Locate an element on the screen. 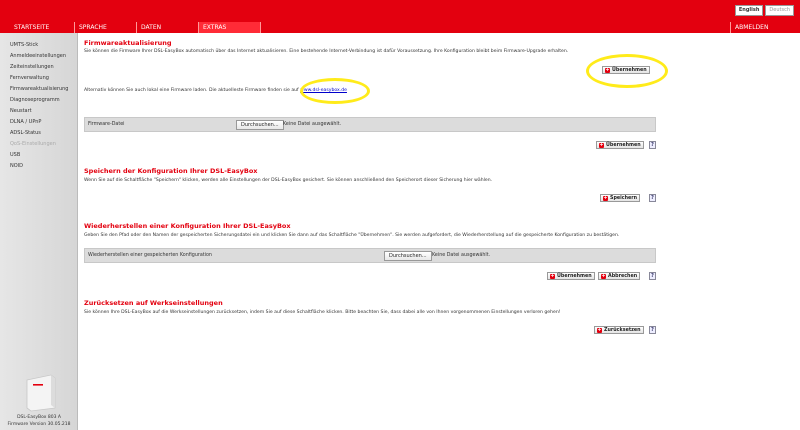 The height and width of the screenshot is (430, 800). reset-button: + Zurücksetzen is located at coordinates (619, 330).